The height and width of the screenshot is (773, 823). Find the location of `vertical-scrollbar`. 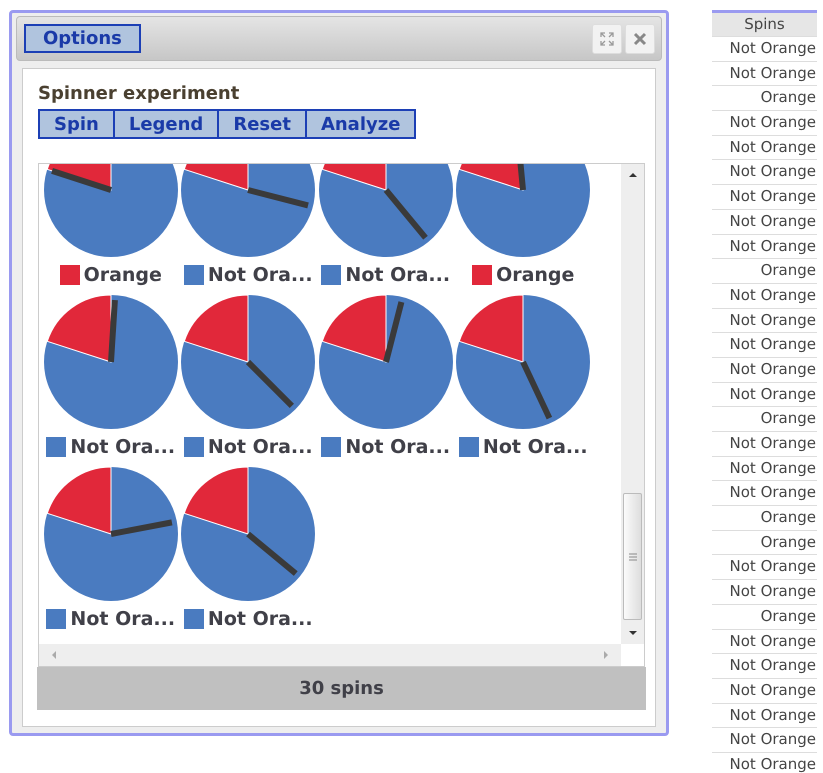

vertical-scrollbar is located at coordinates (632, 404).